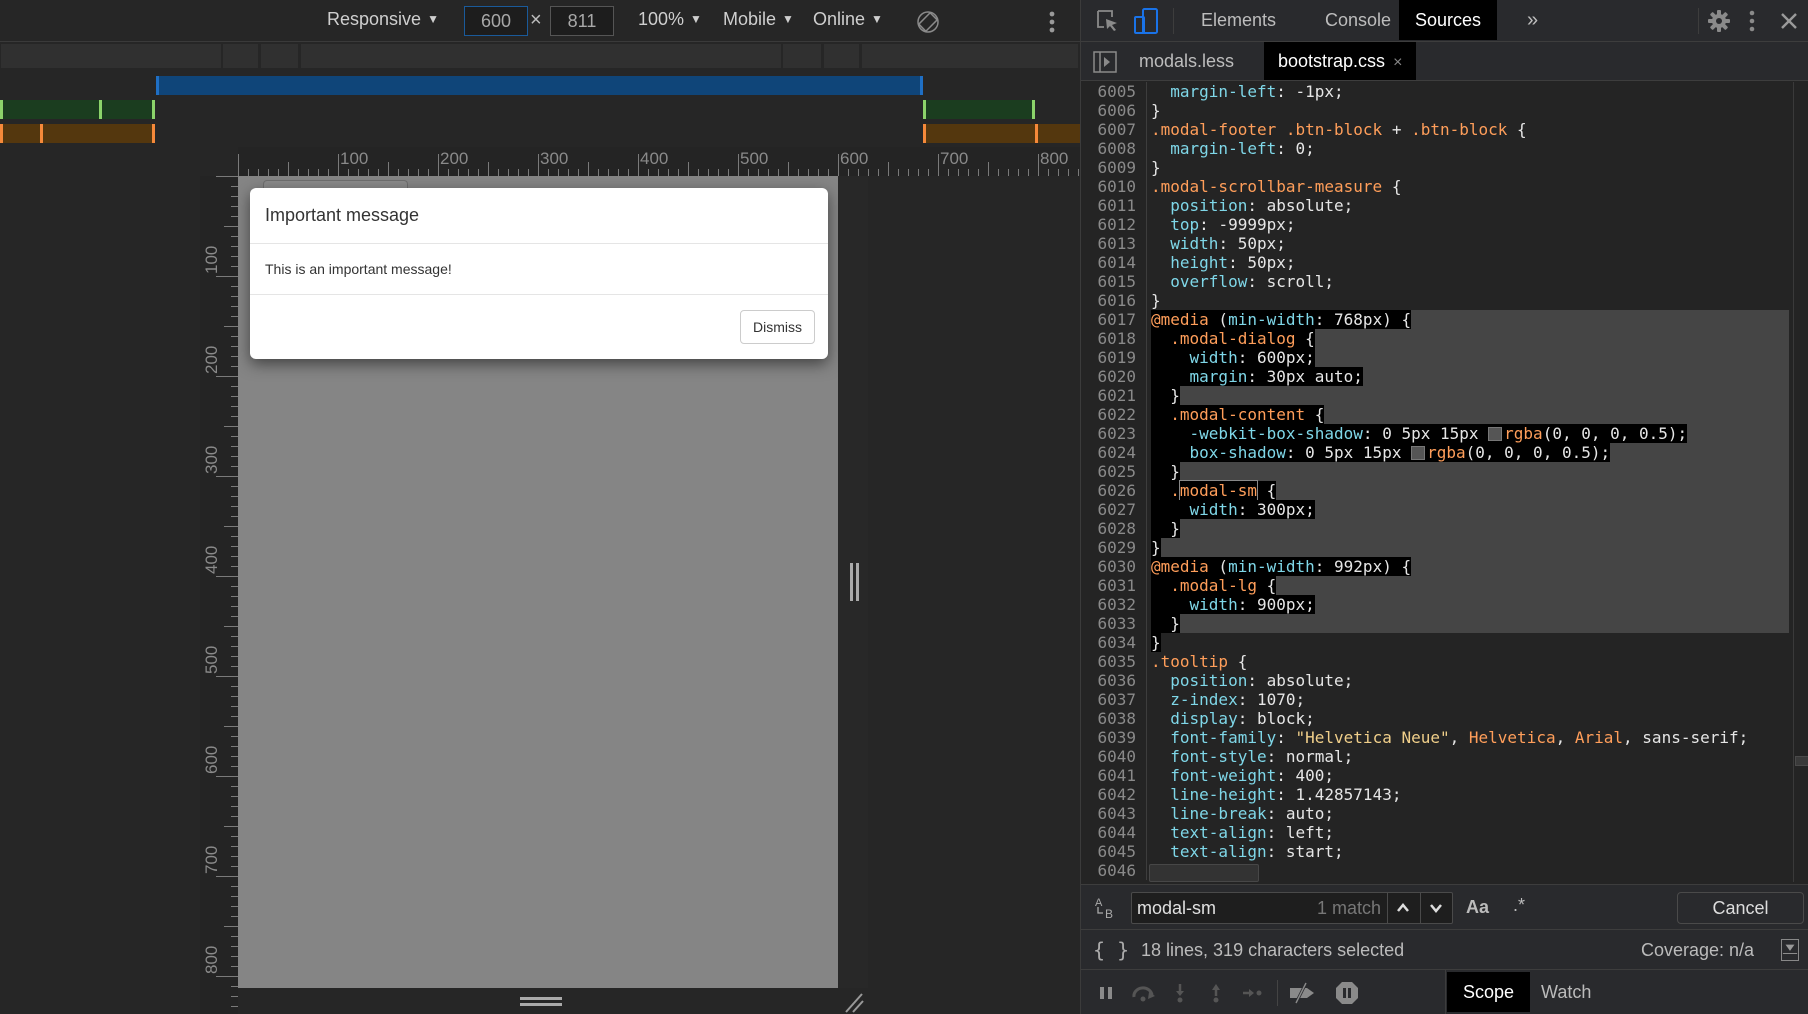  What do you see at coordinates (1114, 300) in the screenshot?
I see `line-number: 6016` at bounding box center [1114, 300].